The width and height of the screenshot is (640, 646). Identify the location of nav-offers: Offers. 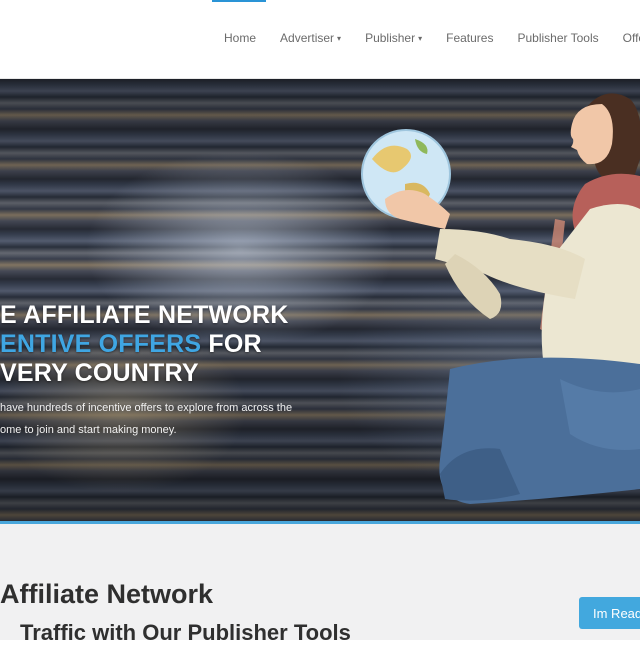
(631, 39).